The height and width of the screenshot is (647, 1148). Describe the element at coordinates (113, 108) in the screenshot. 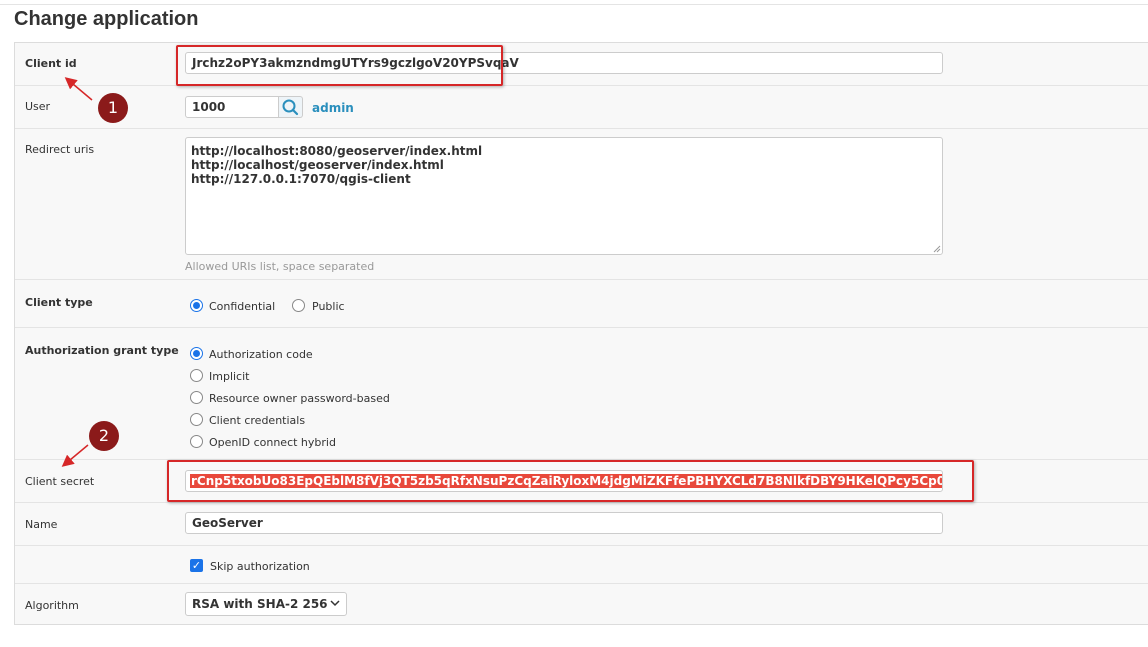

I see `annotation-marker-1: 1` at that location.